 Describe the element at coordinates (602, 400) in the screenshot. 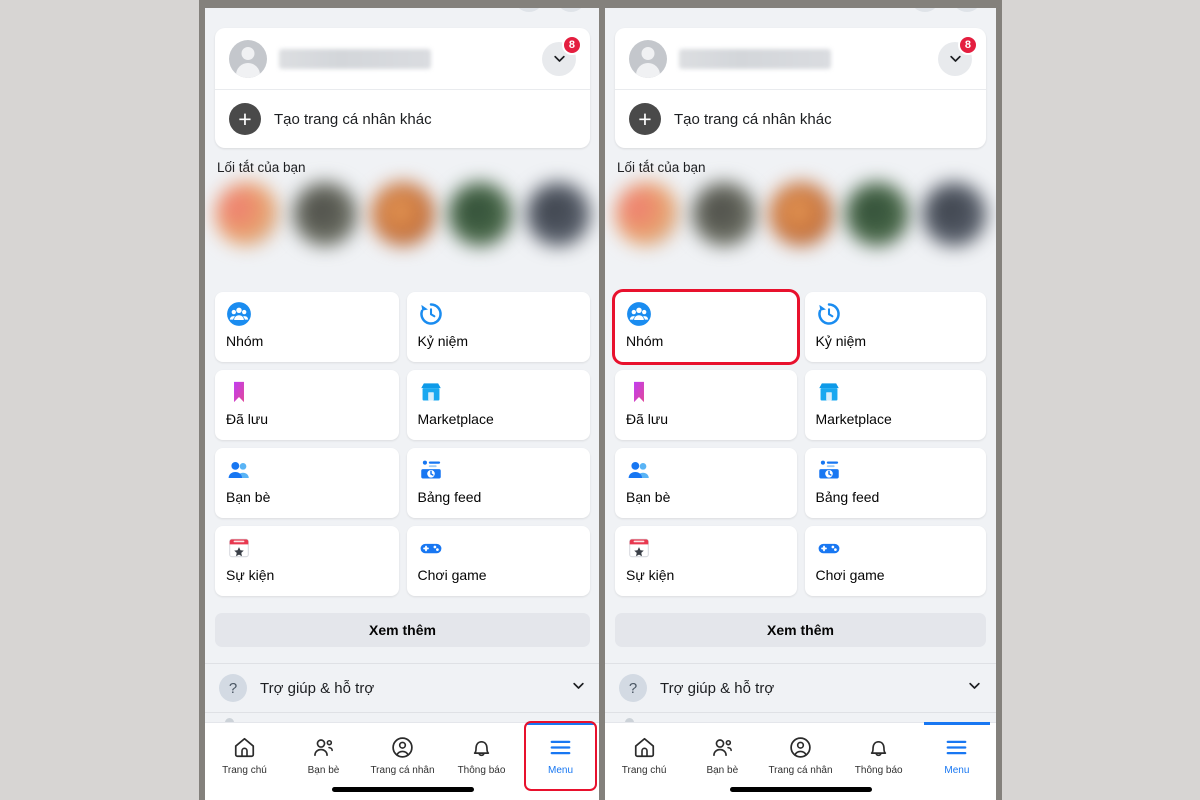

I see `panel-frame-divider` at that location.